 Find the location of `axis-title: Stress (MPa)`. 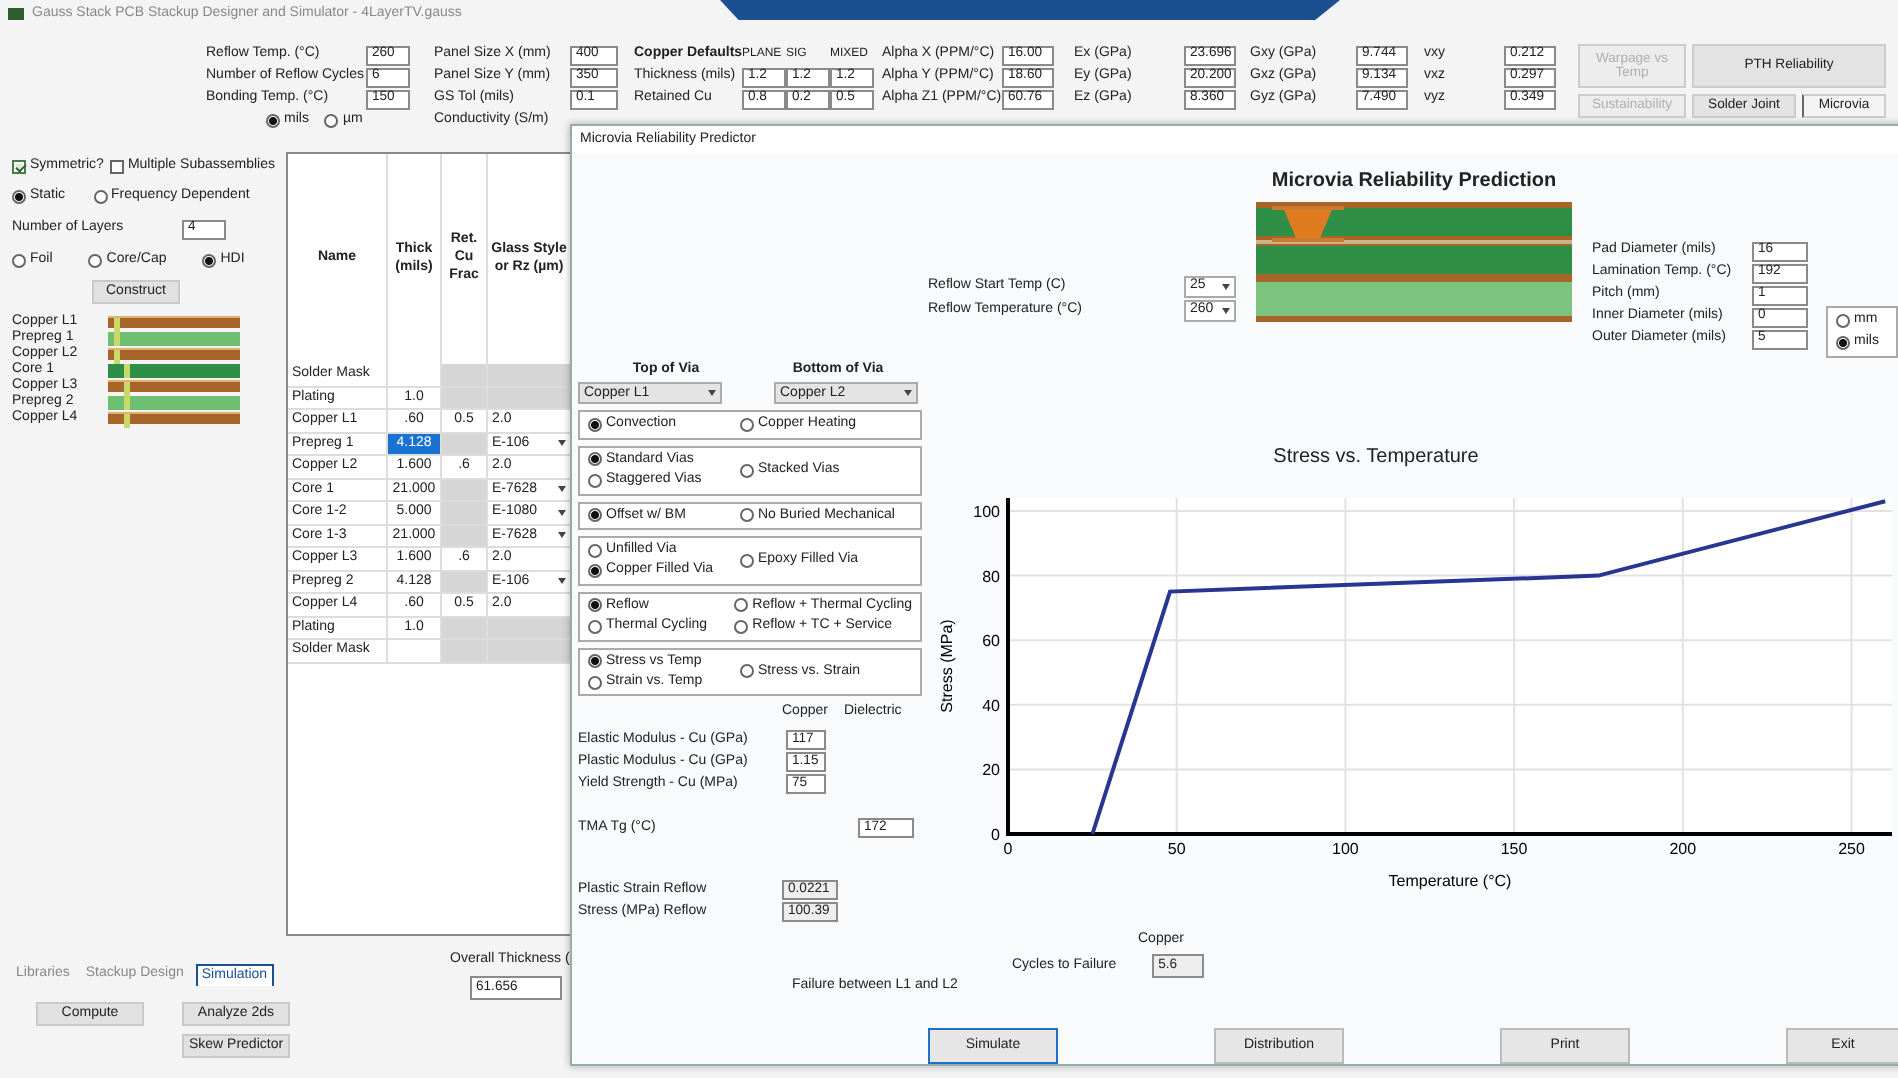

axis-title: Stress (MPa) is located at coordinates (947, 666).